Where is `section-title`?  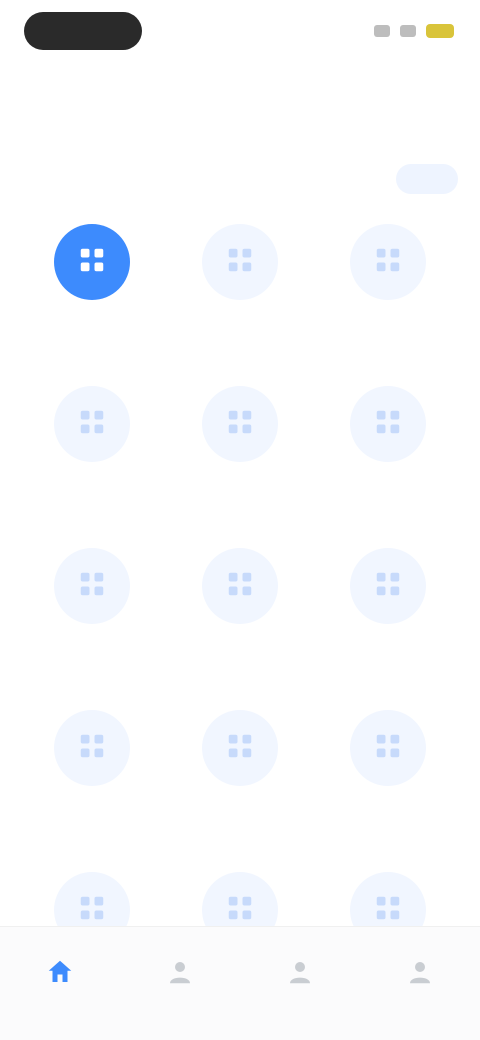 section-title is located at coordinates (120, 178).